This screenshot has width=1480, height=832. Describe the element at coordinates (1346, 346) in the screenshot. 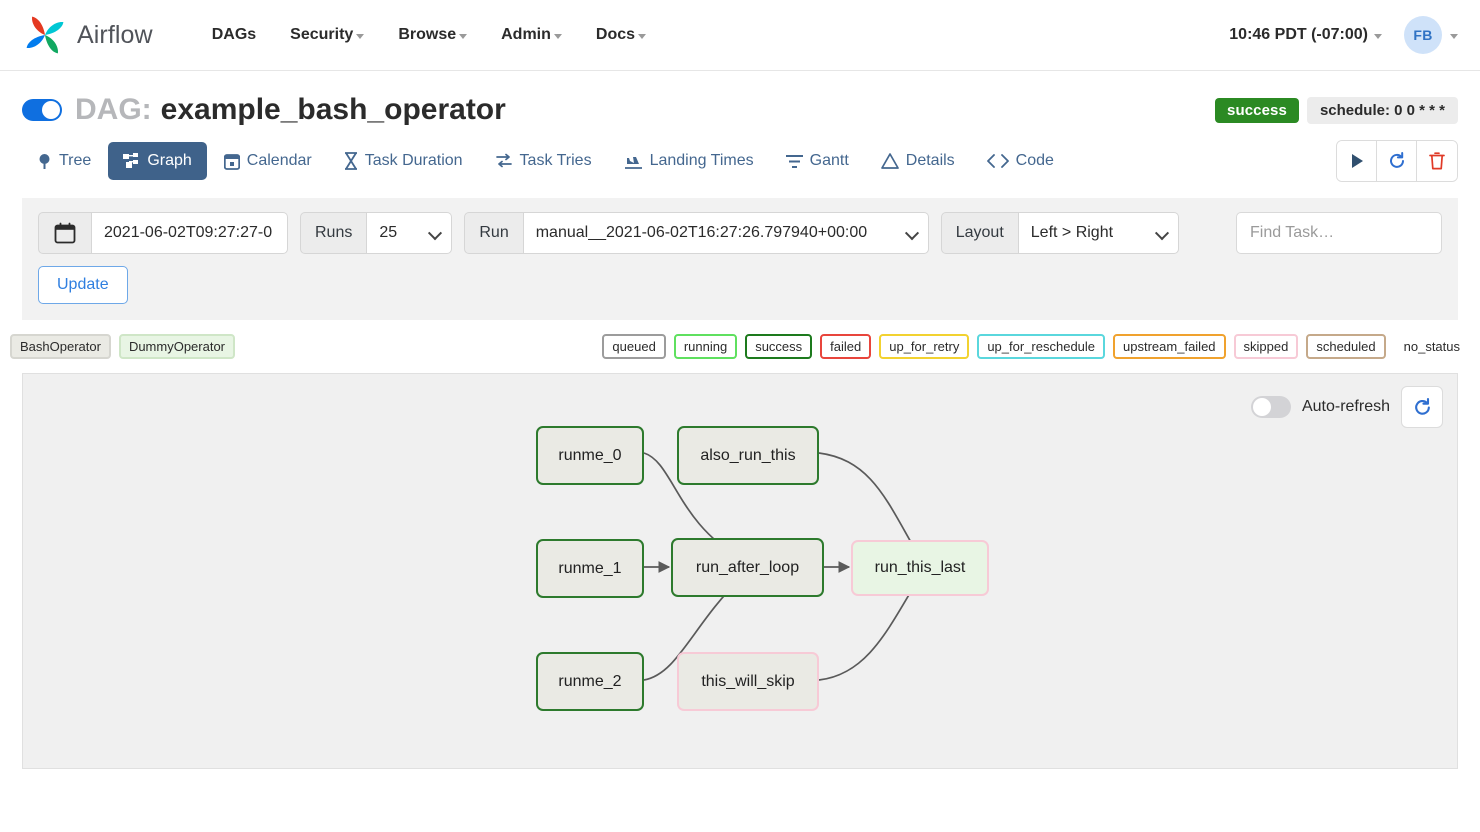

I see `legend-status-scheduled: scheduled` at that location.